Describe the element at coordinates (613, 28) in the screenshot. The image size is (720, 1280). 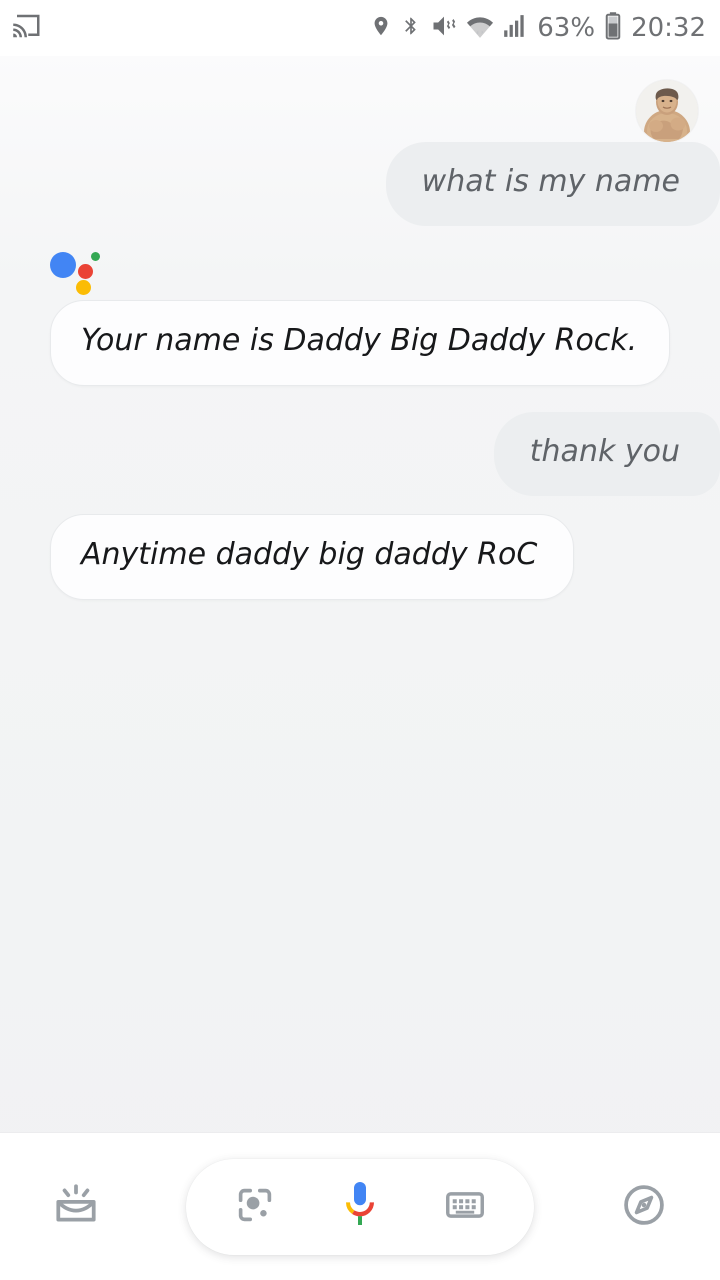
I see `battery-icon` at that location.